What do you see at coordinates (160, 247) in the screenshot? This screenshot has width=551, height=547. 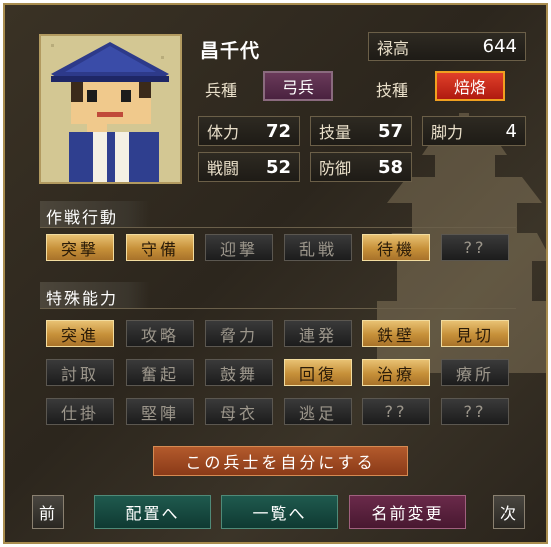 I see `tactic-button: 守備` at bounding box center [160, 247].